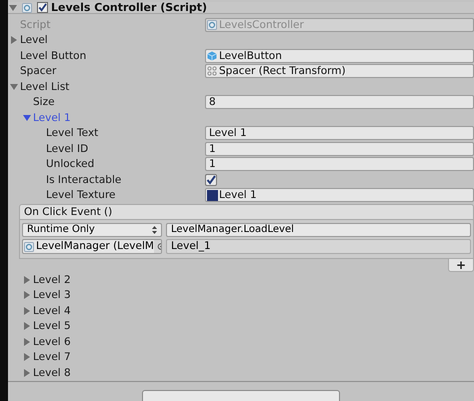 The width and height of the screenshot is (474, 401). Describe the element at coordinates (38, 71) in the screenshot. I see `field-label: Spacer` at that location.